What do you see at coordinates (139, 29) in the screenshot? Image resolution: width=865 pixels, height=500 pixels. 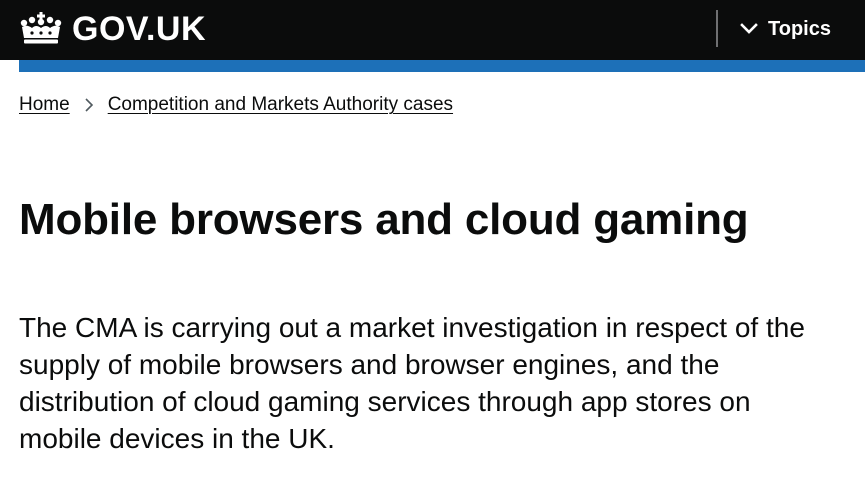 I see `logo-text: GOV.UK` at bounding box center [139, 29].